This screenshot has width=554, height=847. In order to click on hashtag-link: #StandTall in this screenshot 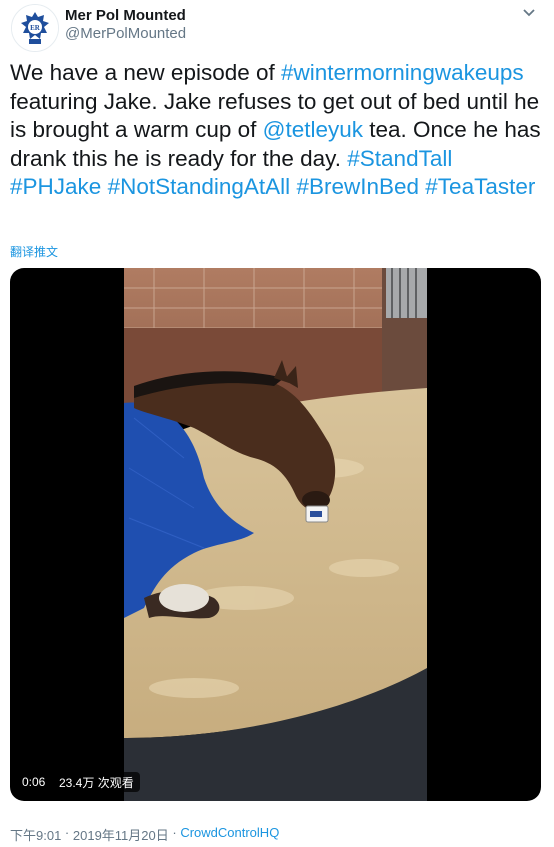, I will do `click(399, 158)`.